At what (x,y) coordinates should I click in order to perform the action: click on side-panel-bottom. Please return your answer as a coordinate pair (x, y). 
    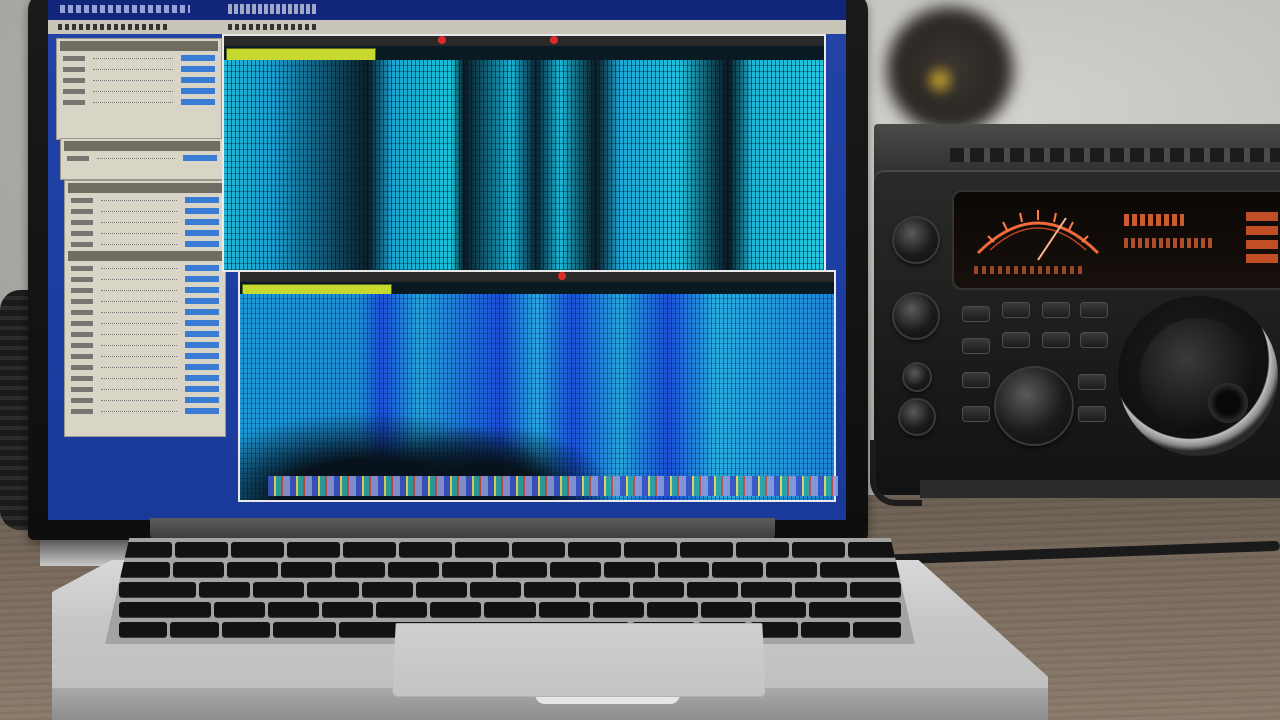
    Looking at the image, I should click on (145, 308).